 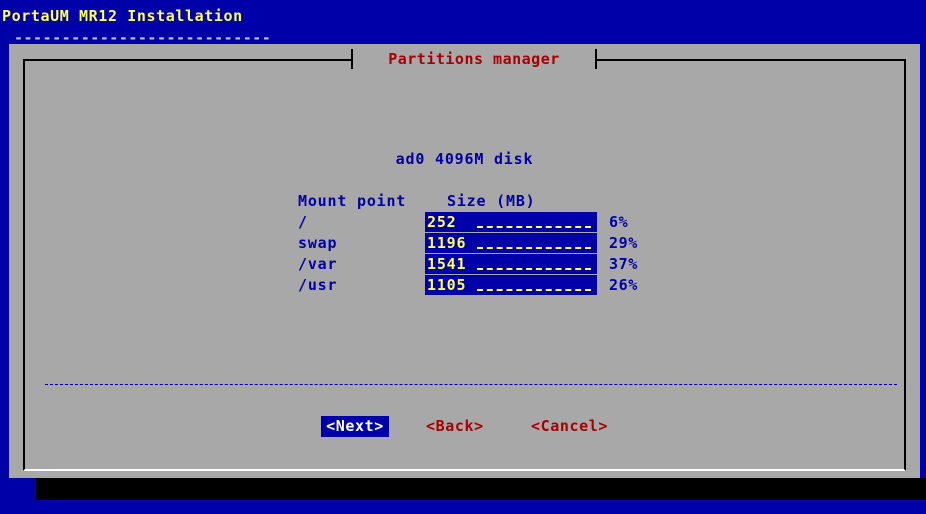 What do you see at coordinates (447, 285) in the screenshot?
I see `size-value: 1105` at bounding box center [447, 285].